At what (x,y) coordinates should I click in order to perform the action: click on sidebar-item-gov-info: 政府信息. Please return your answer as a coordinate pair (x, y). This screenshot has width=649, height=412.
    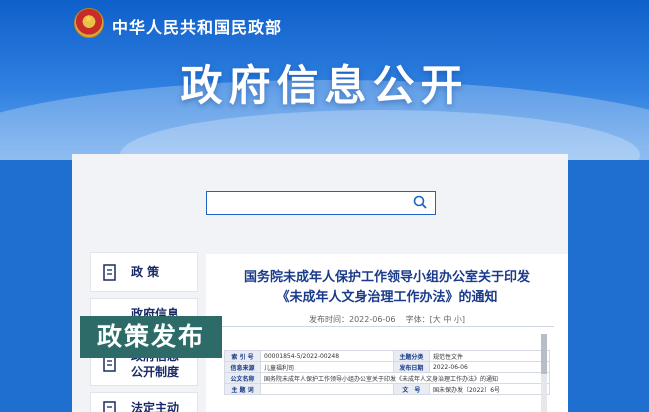
    Looking at the image, I should click on (144, 309).